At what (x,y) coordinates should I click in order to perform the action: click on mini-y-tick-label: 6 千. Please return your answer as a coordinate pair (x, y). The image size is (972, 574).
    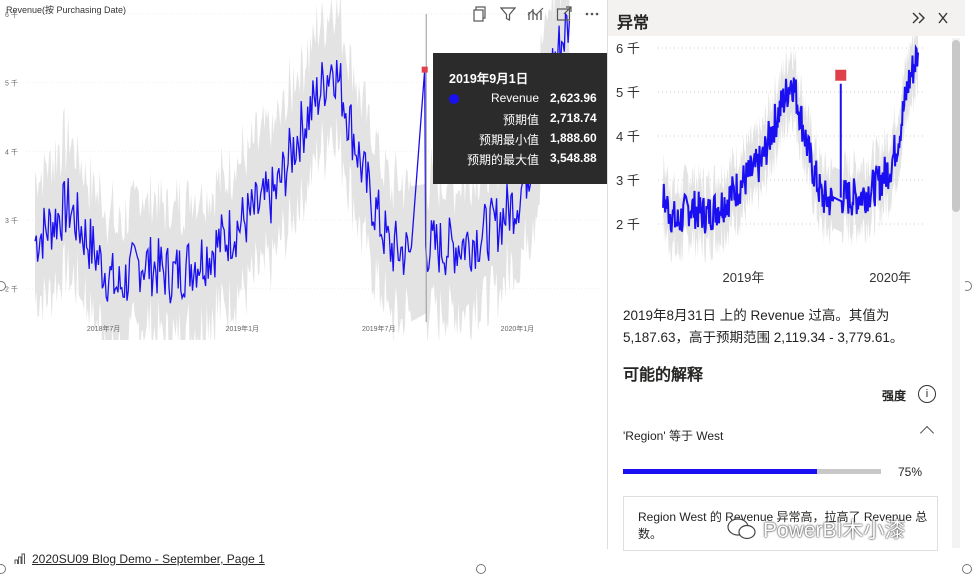
    Looking at the image, I should click on (628, 48).